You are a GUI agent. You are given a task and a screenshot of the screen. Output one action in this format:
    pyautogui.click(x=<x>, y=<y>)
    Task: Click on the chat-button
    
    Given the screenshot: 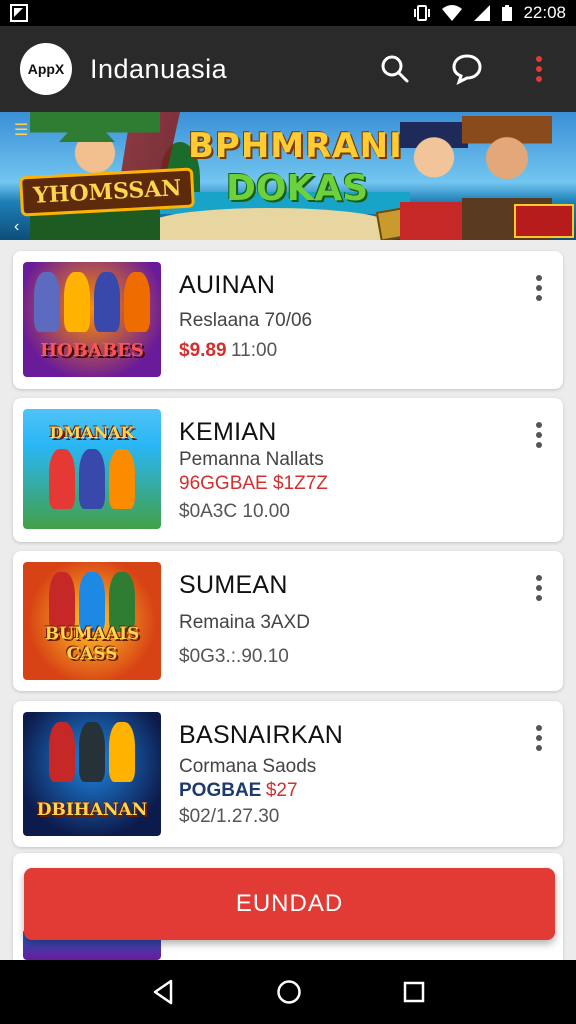 What is the action you would take?
    pyautogui.click(x=467, y=69)
    